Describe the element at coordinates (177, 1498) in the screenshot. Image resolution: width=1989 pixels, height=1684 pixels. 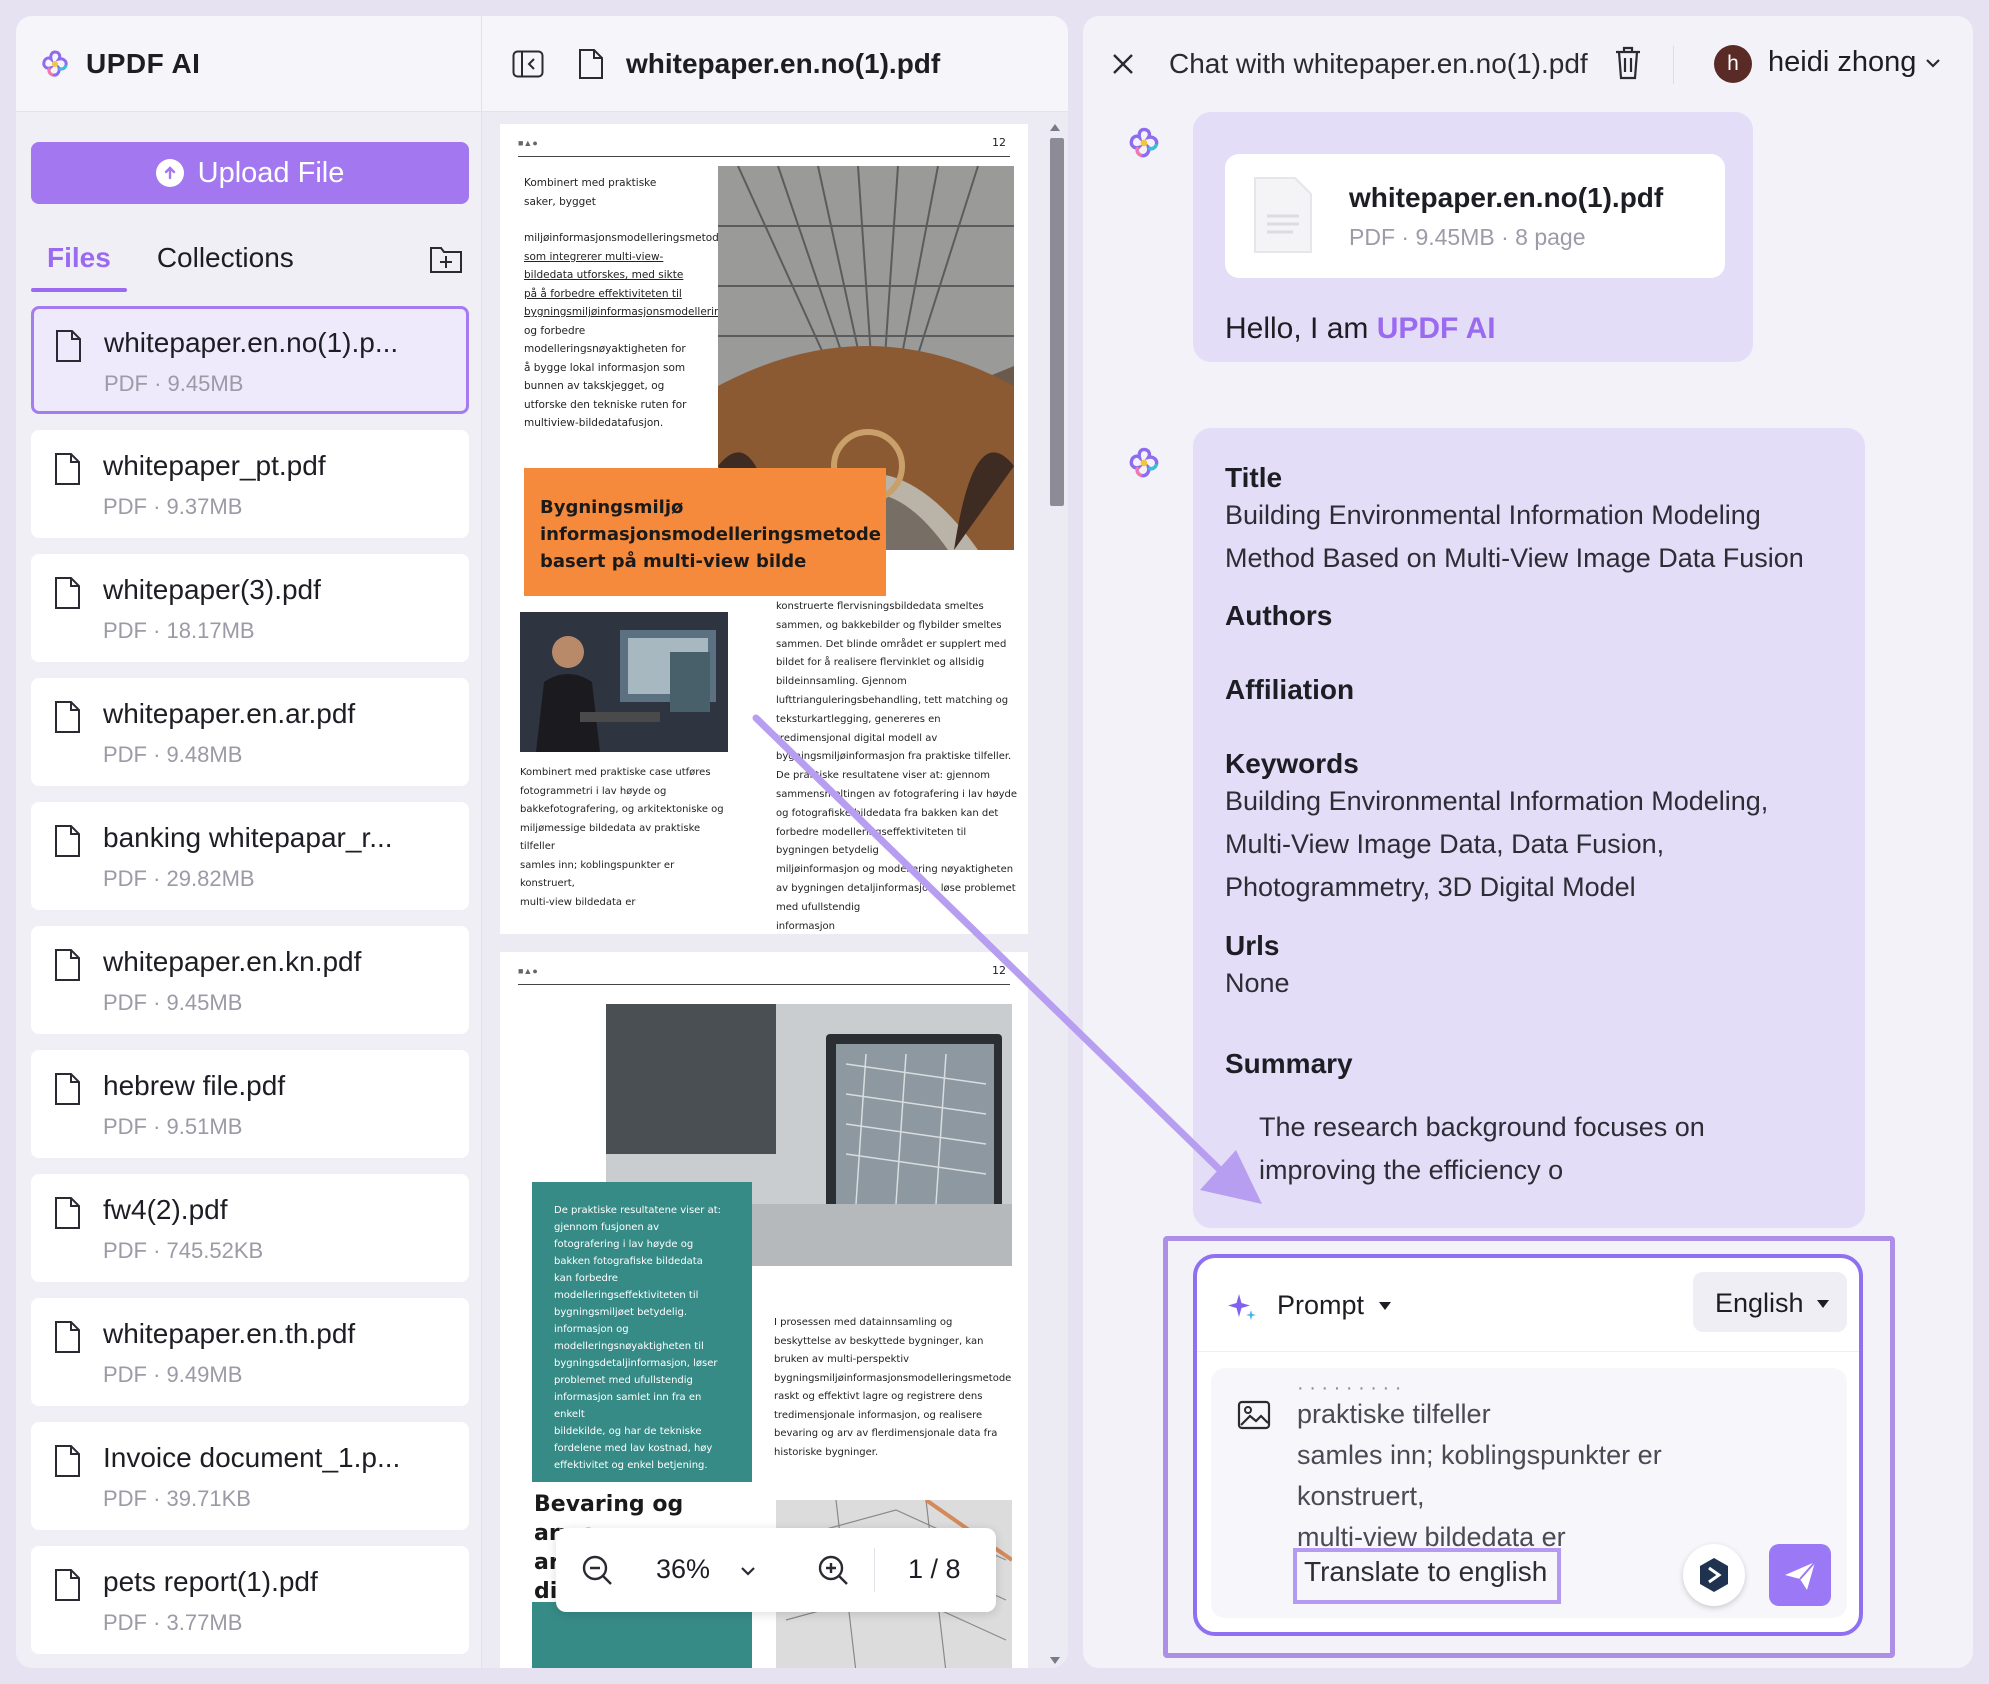
I see `file-meta: PDF · 39.71KB` at that location.